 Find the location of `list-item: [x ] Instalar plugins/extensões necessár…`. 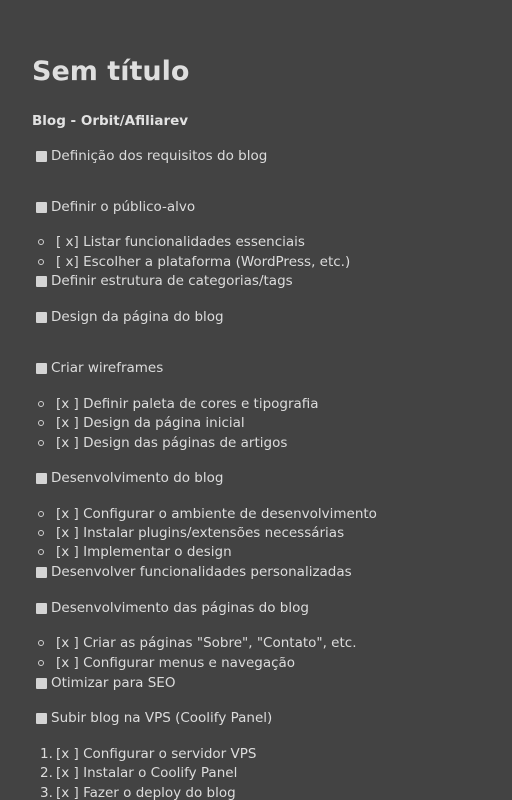

list-item: [x ] Instalar plugins/extensões necessár… is located at coordinates (191, 533).